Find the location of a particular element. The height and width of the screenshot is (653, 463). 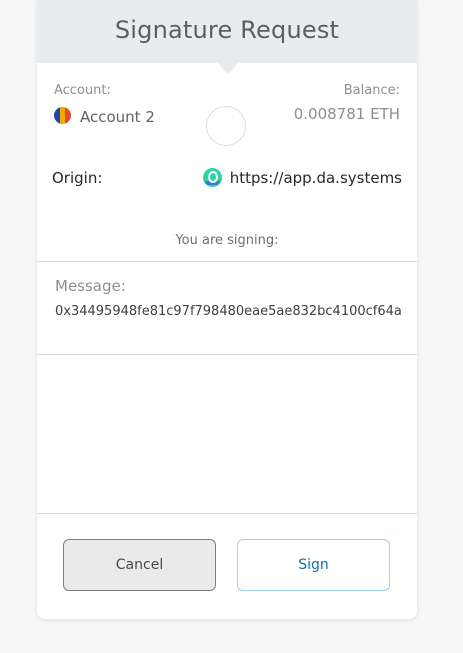

site-favicon-icon is located at coordinates (212, 177).